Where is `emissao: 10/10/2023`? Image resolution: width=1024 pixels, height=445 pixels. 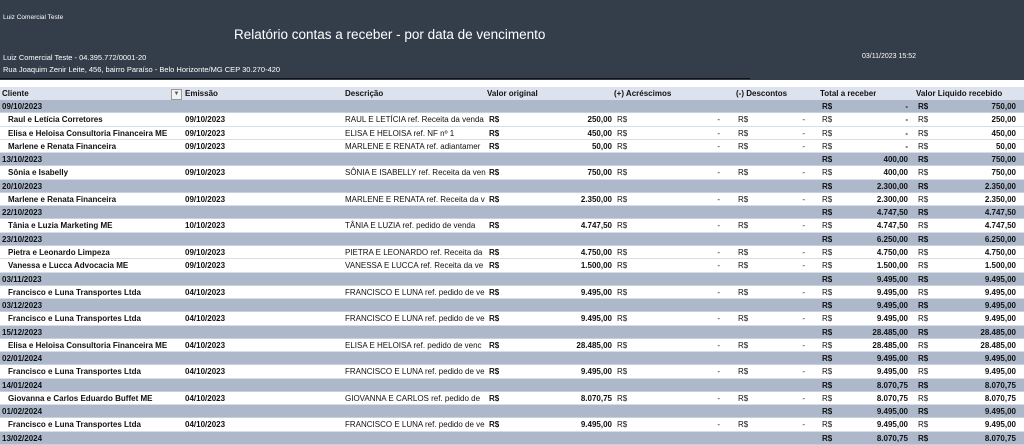 emissao: 10/10/2023 is located at coordinates (205, 225).